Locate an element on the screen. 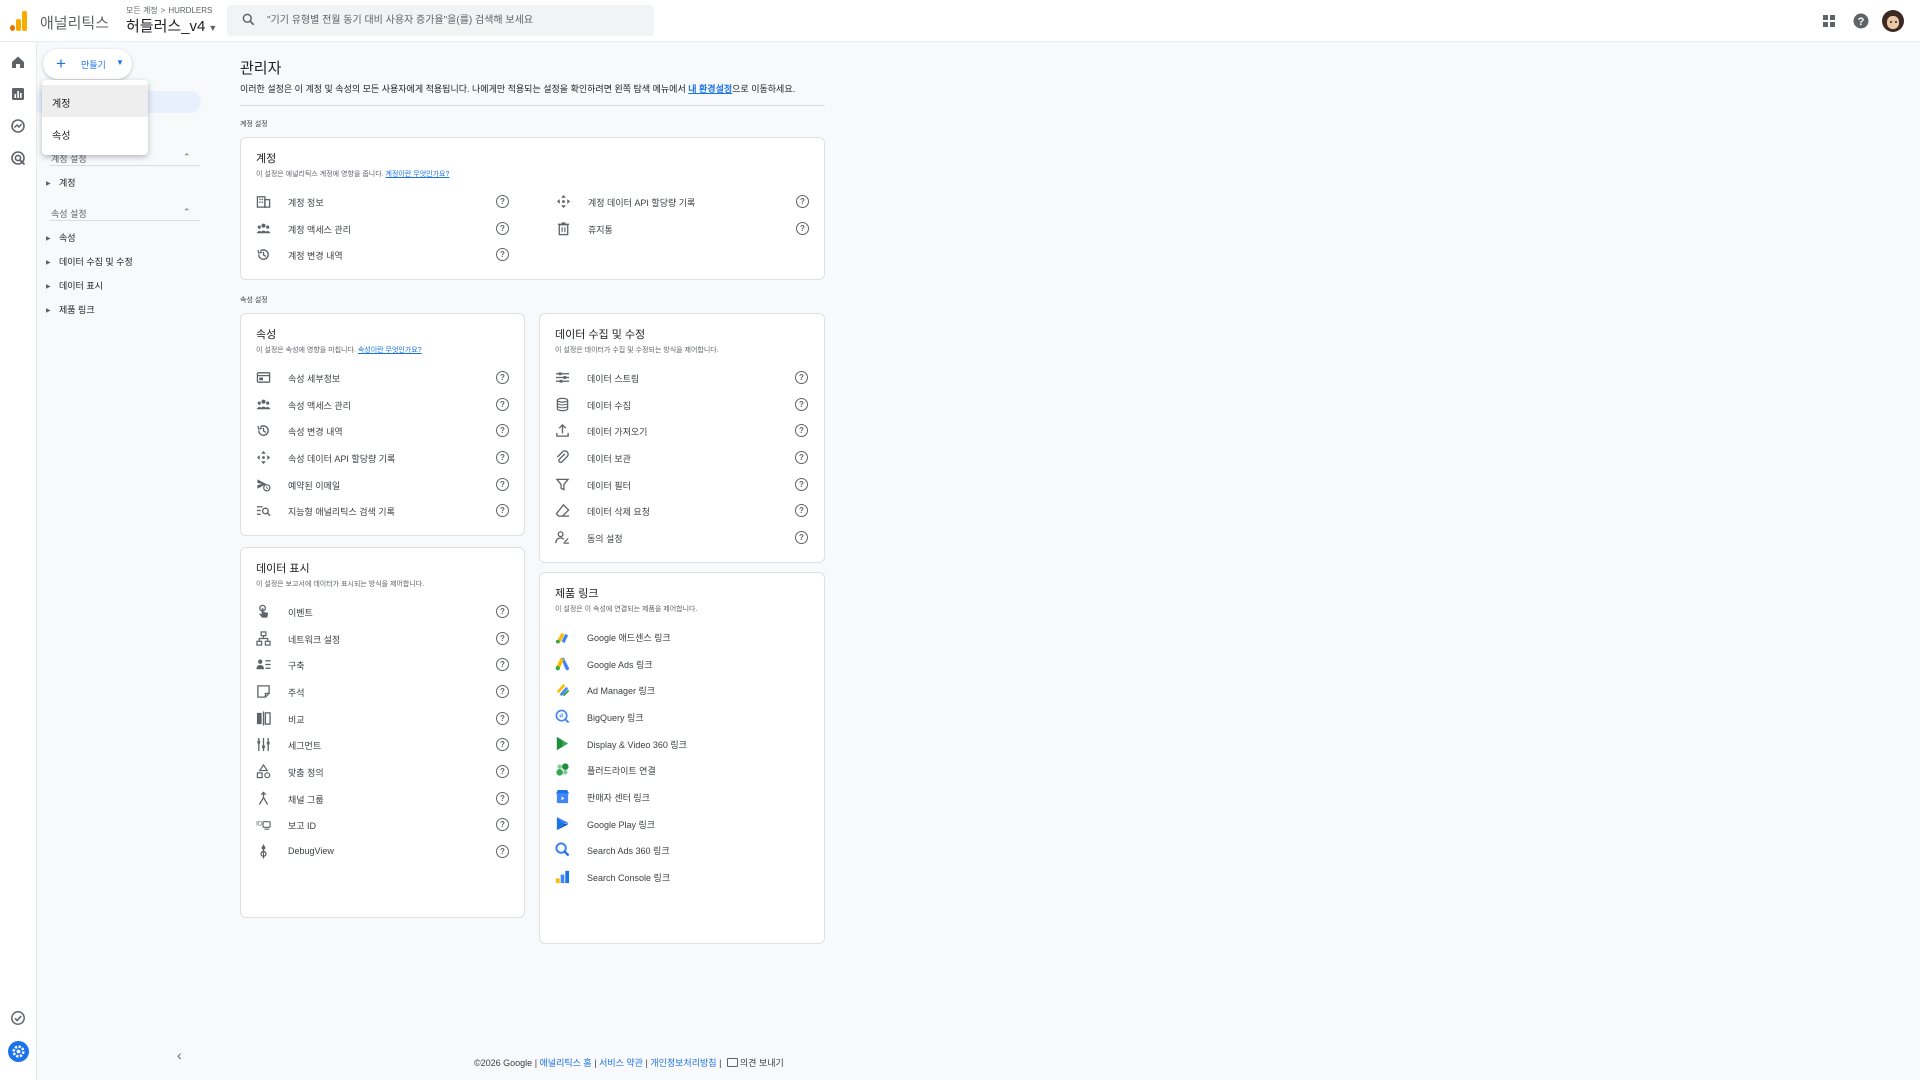  row-account-api-quota: 계정 데이터 API 할당량 기록 ? is located at coordinates (685, 202).